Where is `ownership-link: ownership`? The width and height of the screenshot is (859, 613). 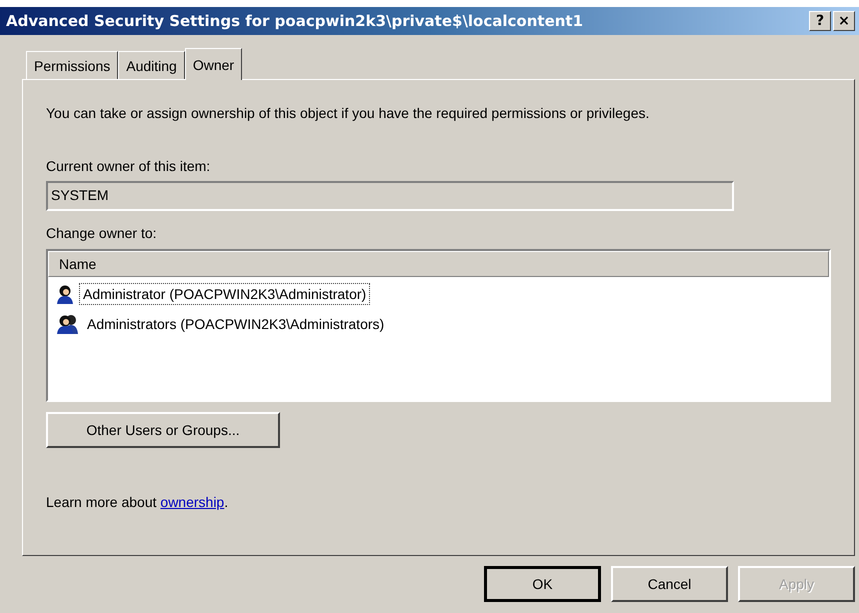 ownership-link: ownership is located at coordinates (192, 502).